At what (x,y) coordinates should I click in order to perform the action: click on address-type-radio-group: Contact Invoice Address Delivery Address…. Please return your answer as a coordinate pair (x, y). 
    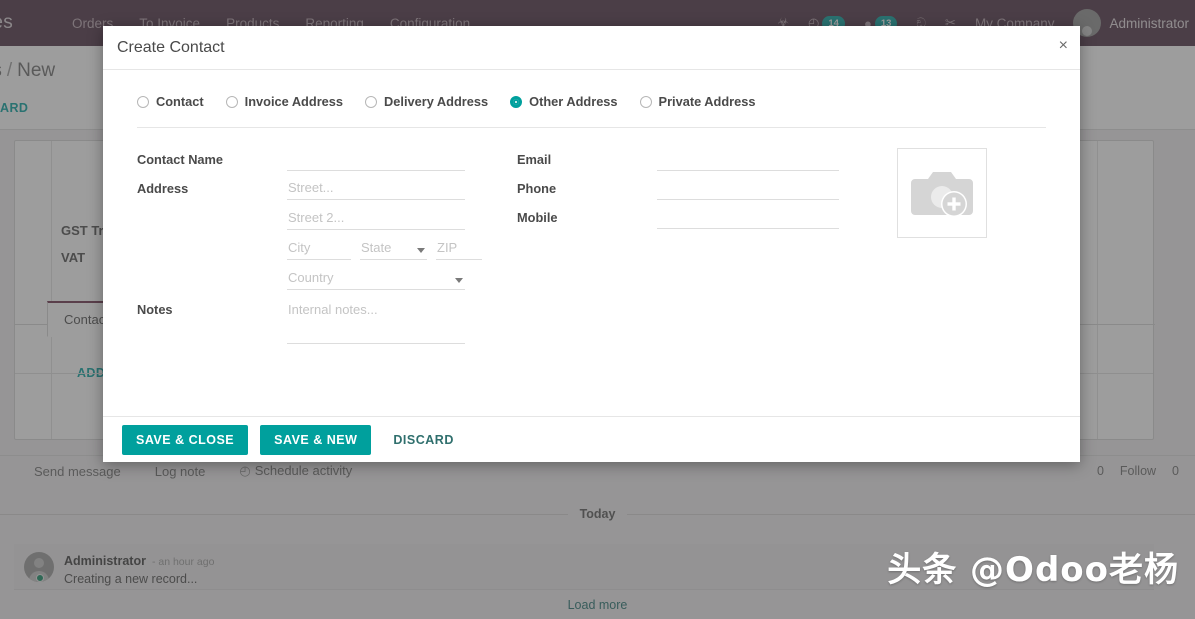
    Looking at the image, I should click on (591, 89).